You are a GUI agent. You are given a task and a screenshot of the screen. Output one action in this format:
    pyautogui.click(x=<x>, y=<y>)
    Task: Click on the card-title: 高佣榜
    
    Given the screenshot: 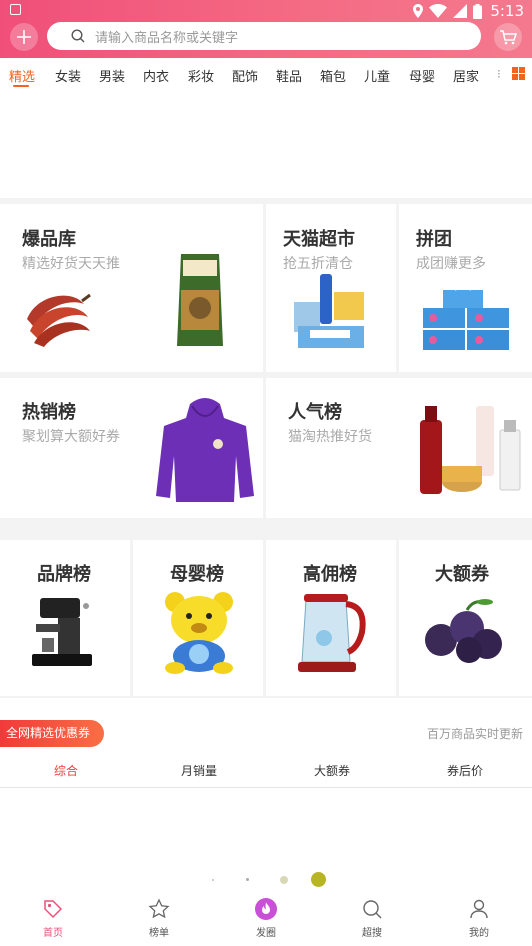 What is the action you would take?
    pyautogui.click(x=330, y=574)
    